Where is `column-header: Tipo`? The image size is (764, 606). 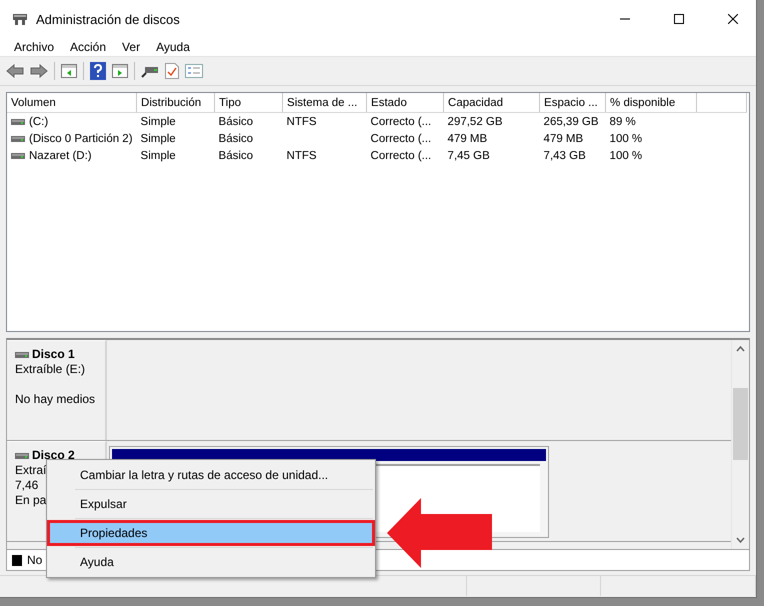 column-header: Tipo is located at coordinates (248, 102).